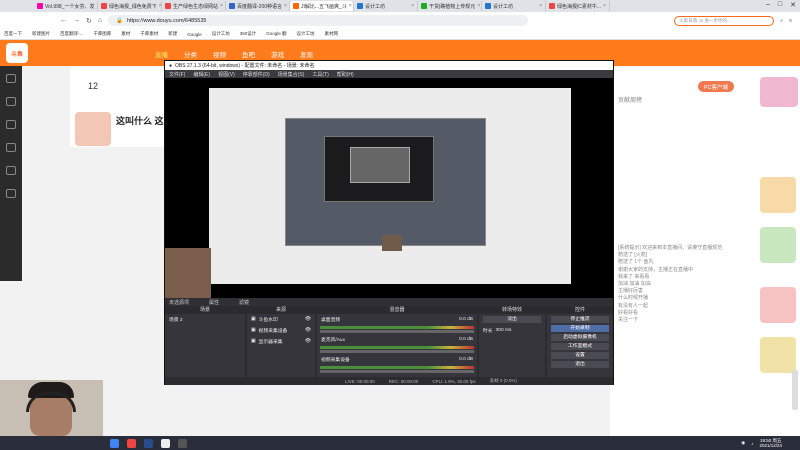 The image size is (800, 450). Describe the element at coordinates (580, 346) in the screenshot. I see `control-button: 工作室模式` at that location.